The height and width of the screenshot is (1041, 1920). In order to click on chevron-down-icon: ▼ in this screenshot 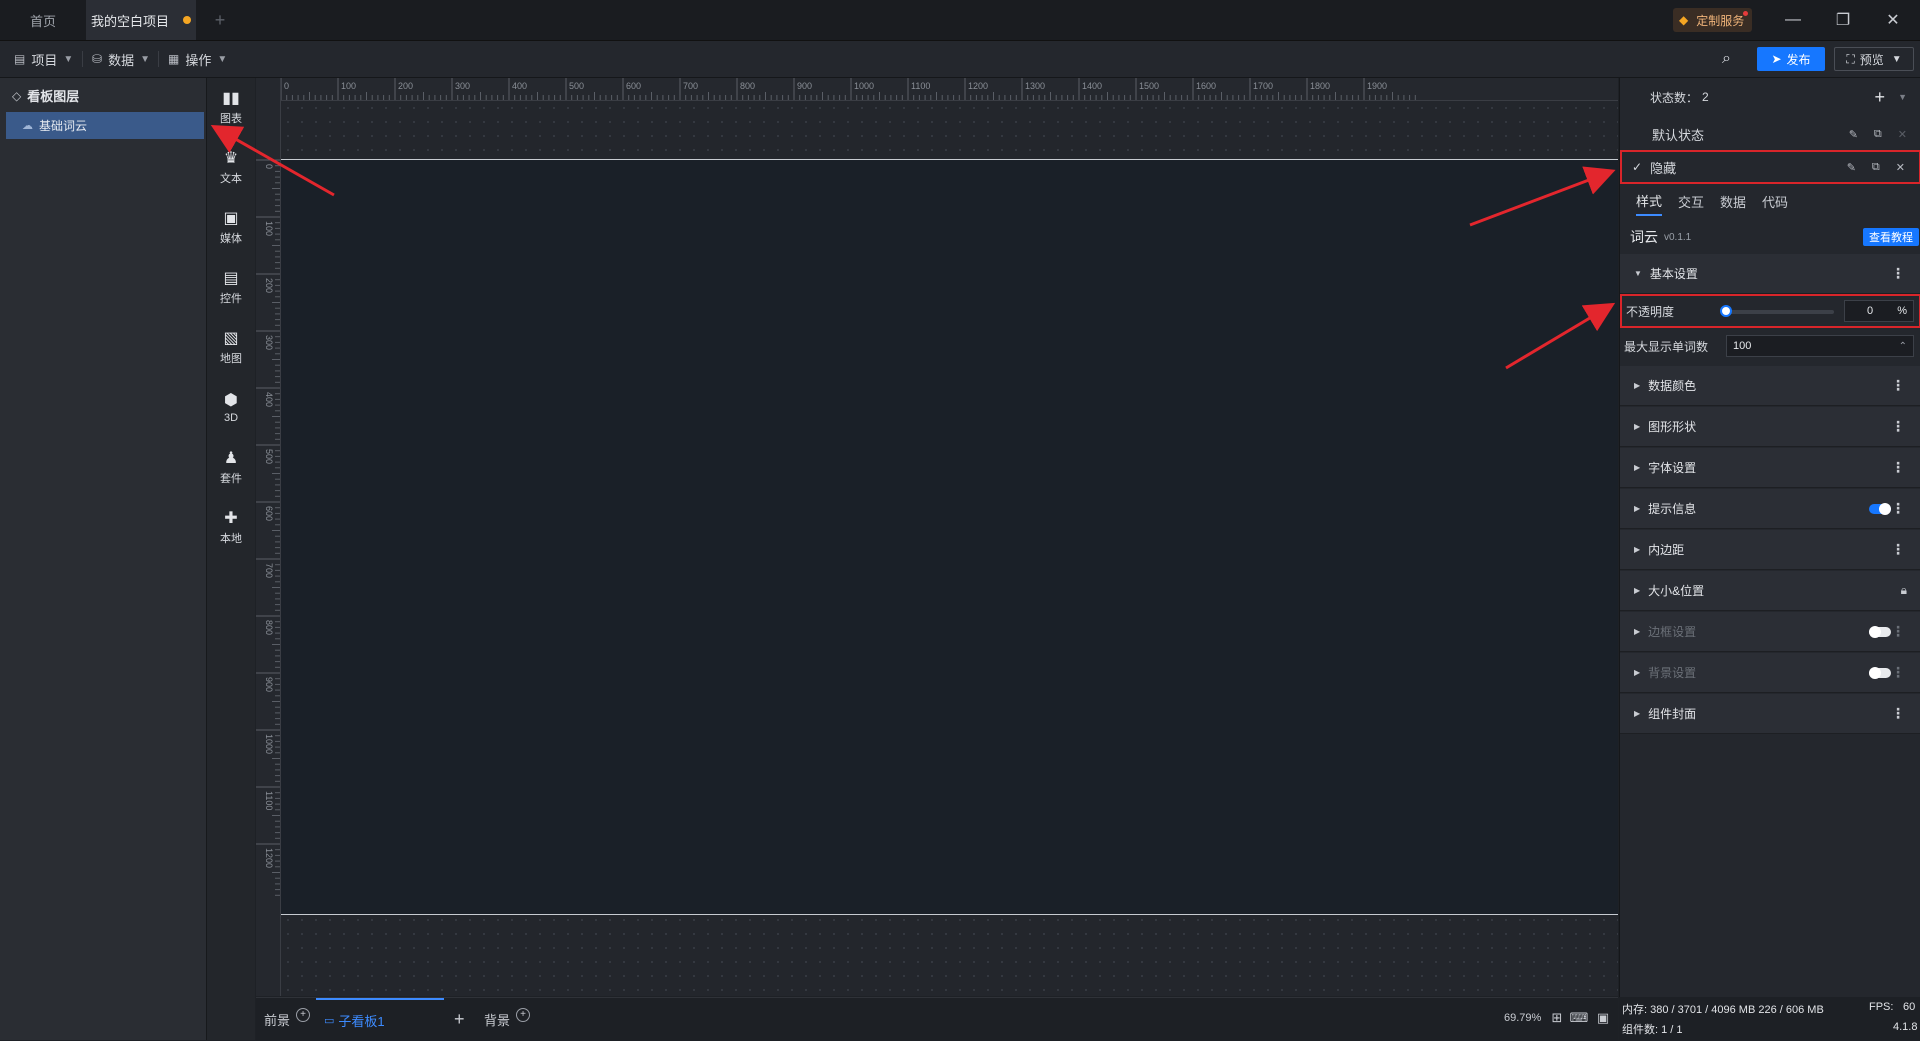, I will do `click(1902, 97)`.